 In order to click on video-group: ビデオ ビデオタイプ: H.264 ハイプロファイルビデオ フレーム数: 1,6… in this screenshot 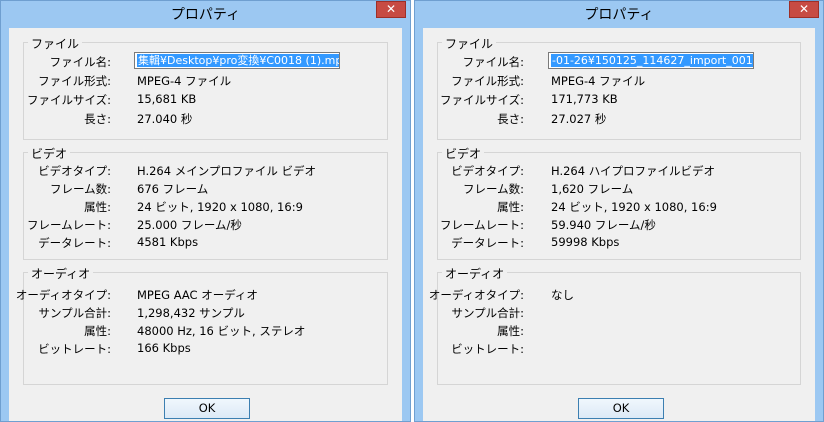, I will do `click(619, 202)`.